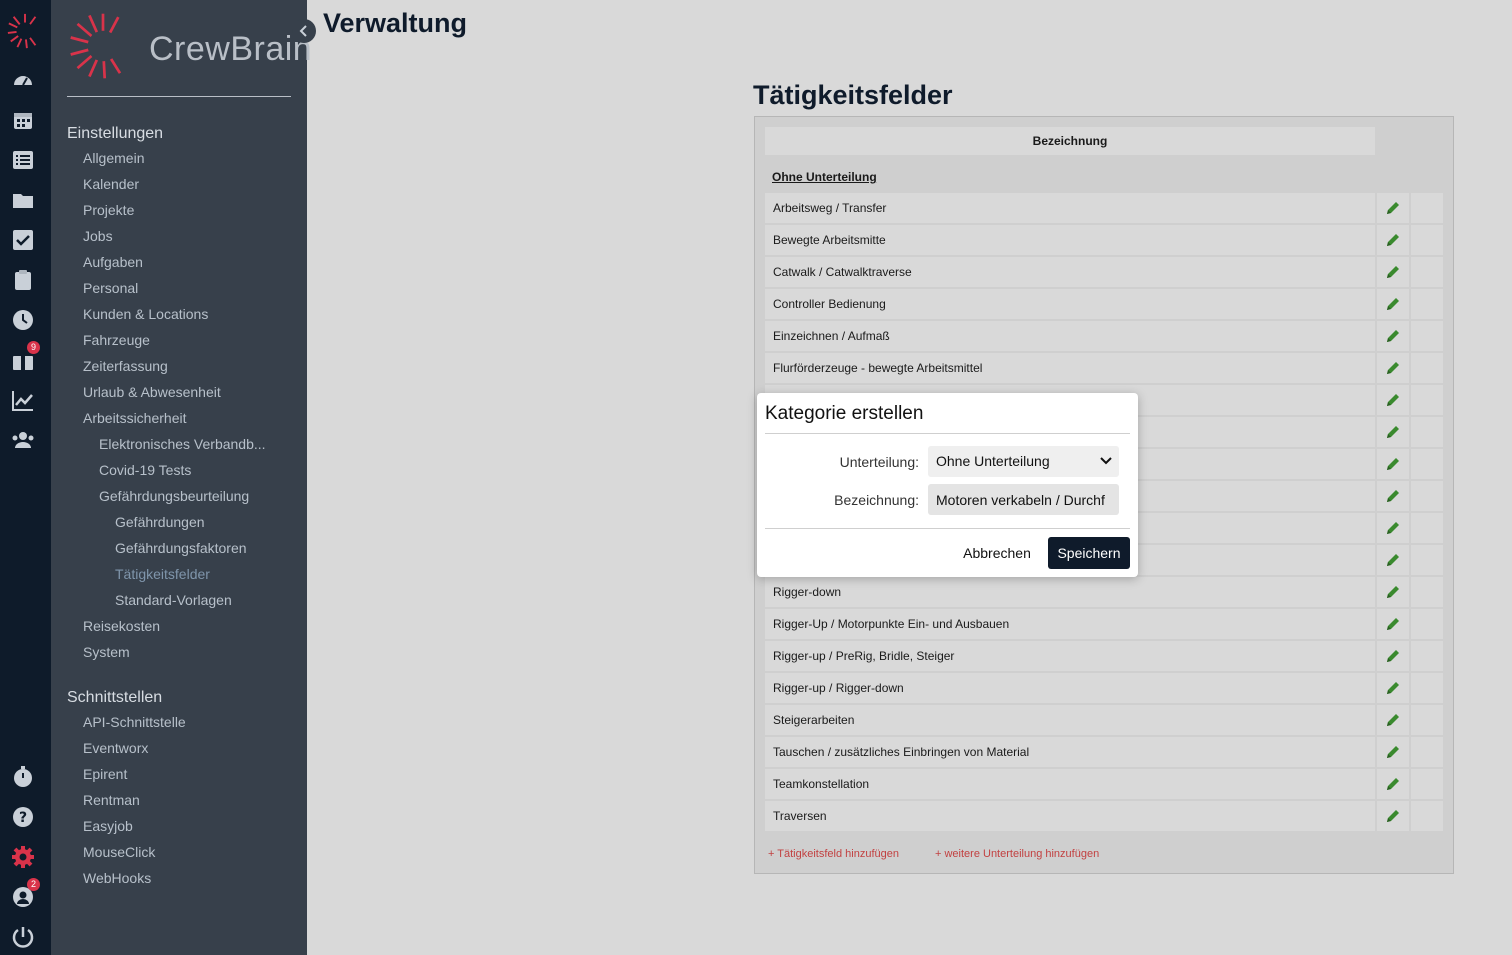  Describe the element at coordinates (25, 894) in the screenshot. I see `user-icon: 2` at that location.